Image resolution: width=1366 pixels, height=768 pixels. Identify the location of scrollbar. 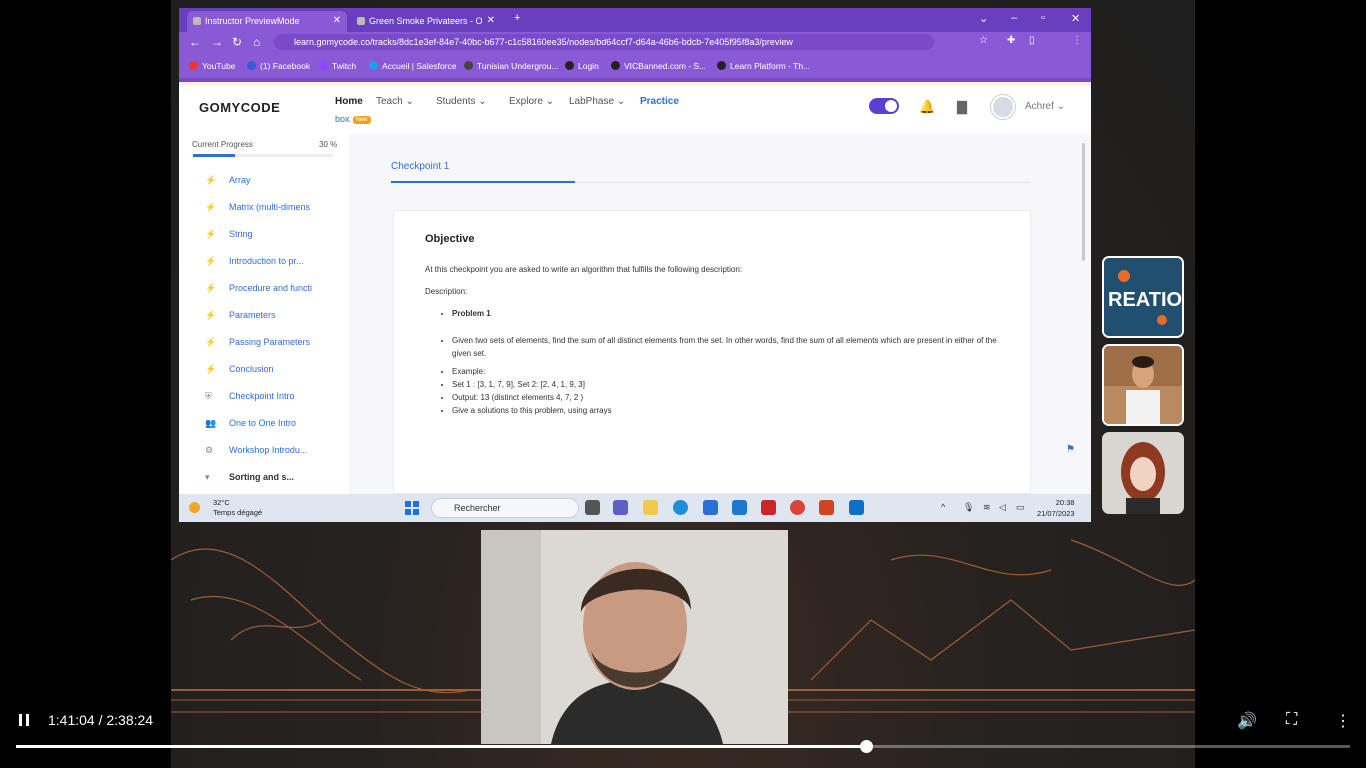
(1083, 202).